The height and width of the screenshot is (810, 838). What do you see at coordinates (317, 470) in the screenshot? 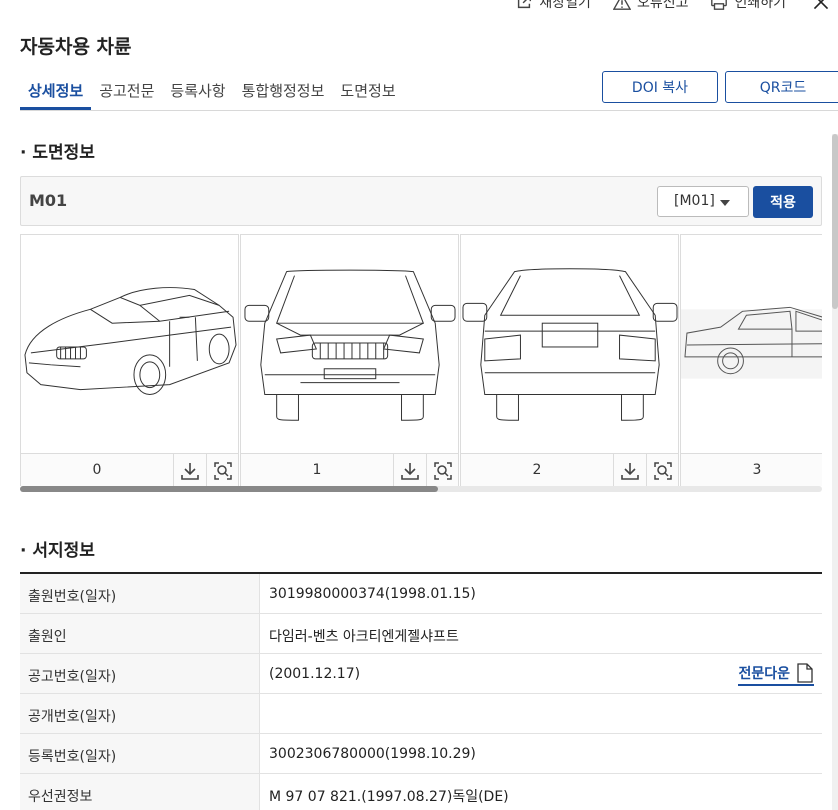
I see `drawing-index: 1` at bounding box center [317, 470].